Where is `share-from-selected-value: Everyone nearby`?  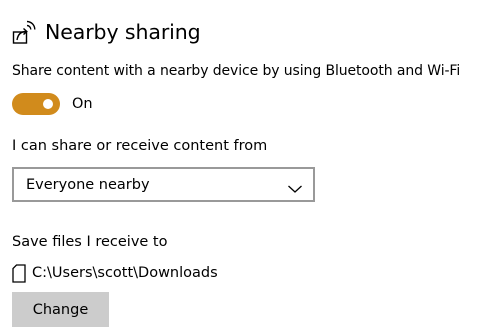
share-from-selected-value: Everyone nearby is located at coordinates (88, 184).